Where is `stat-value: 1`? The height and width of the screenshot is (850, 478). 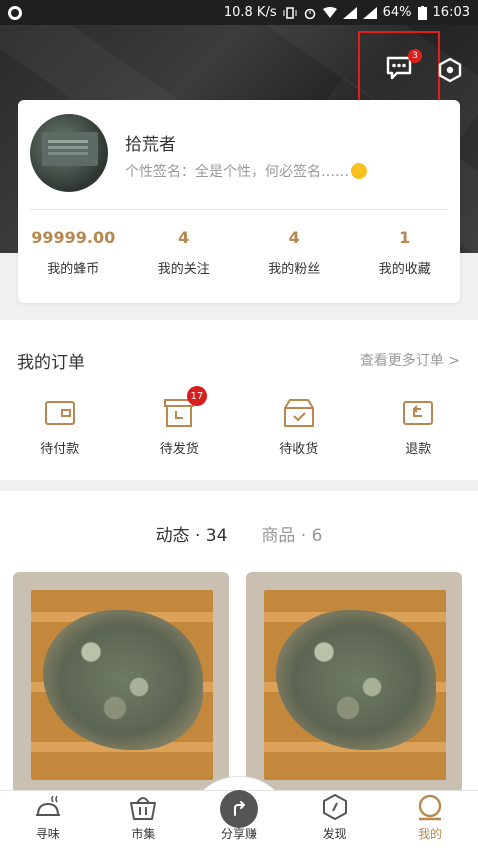 stat-value: 1 is located at coordinates (405, 237).